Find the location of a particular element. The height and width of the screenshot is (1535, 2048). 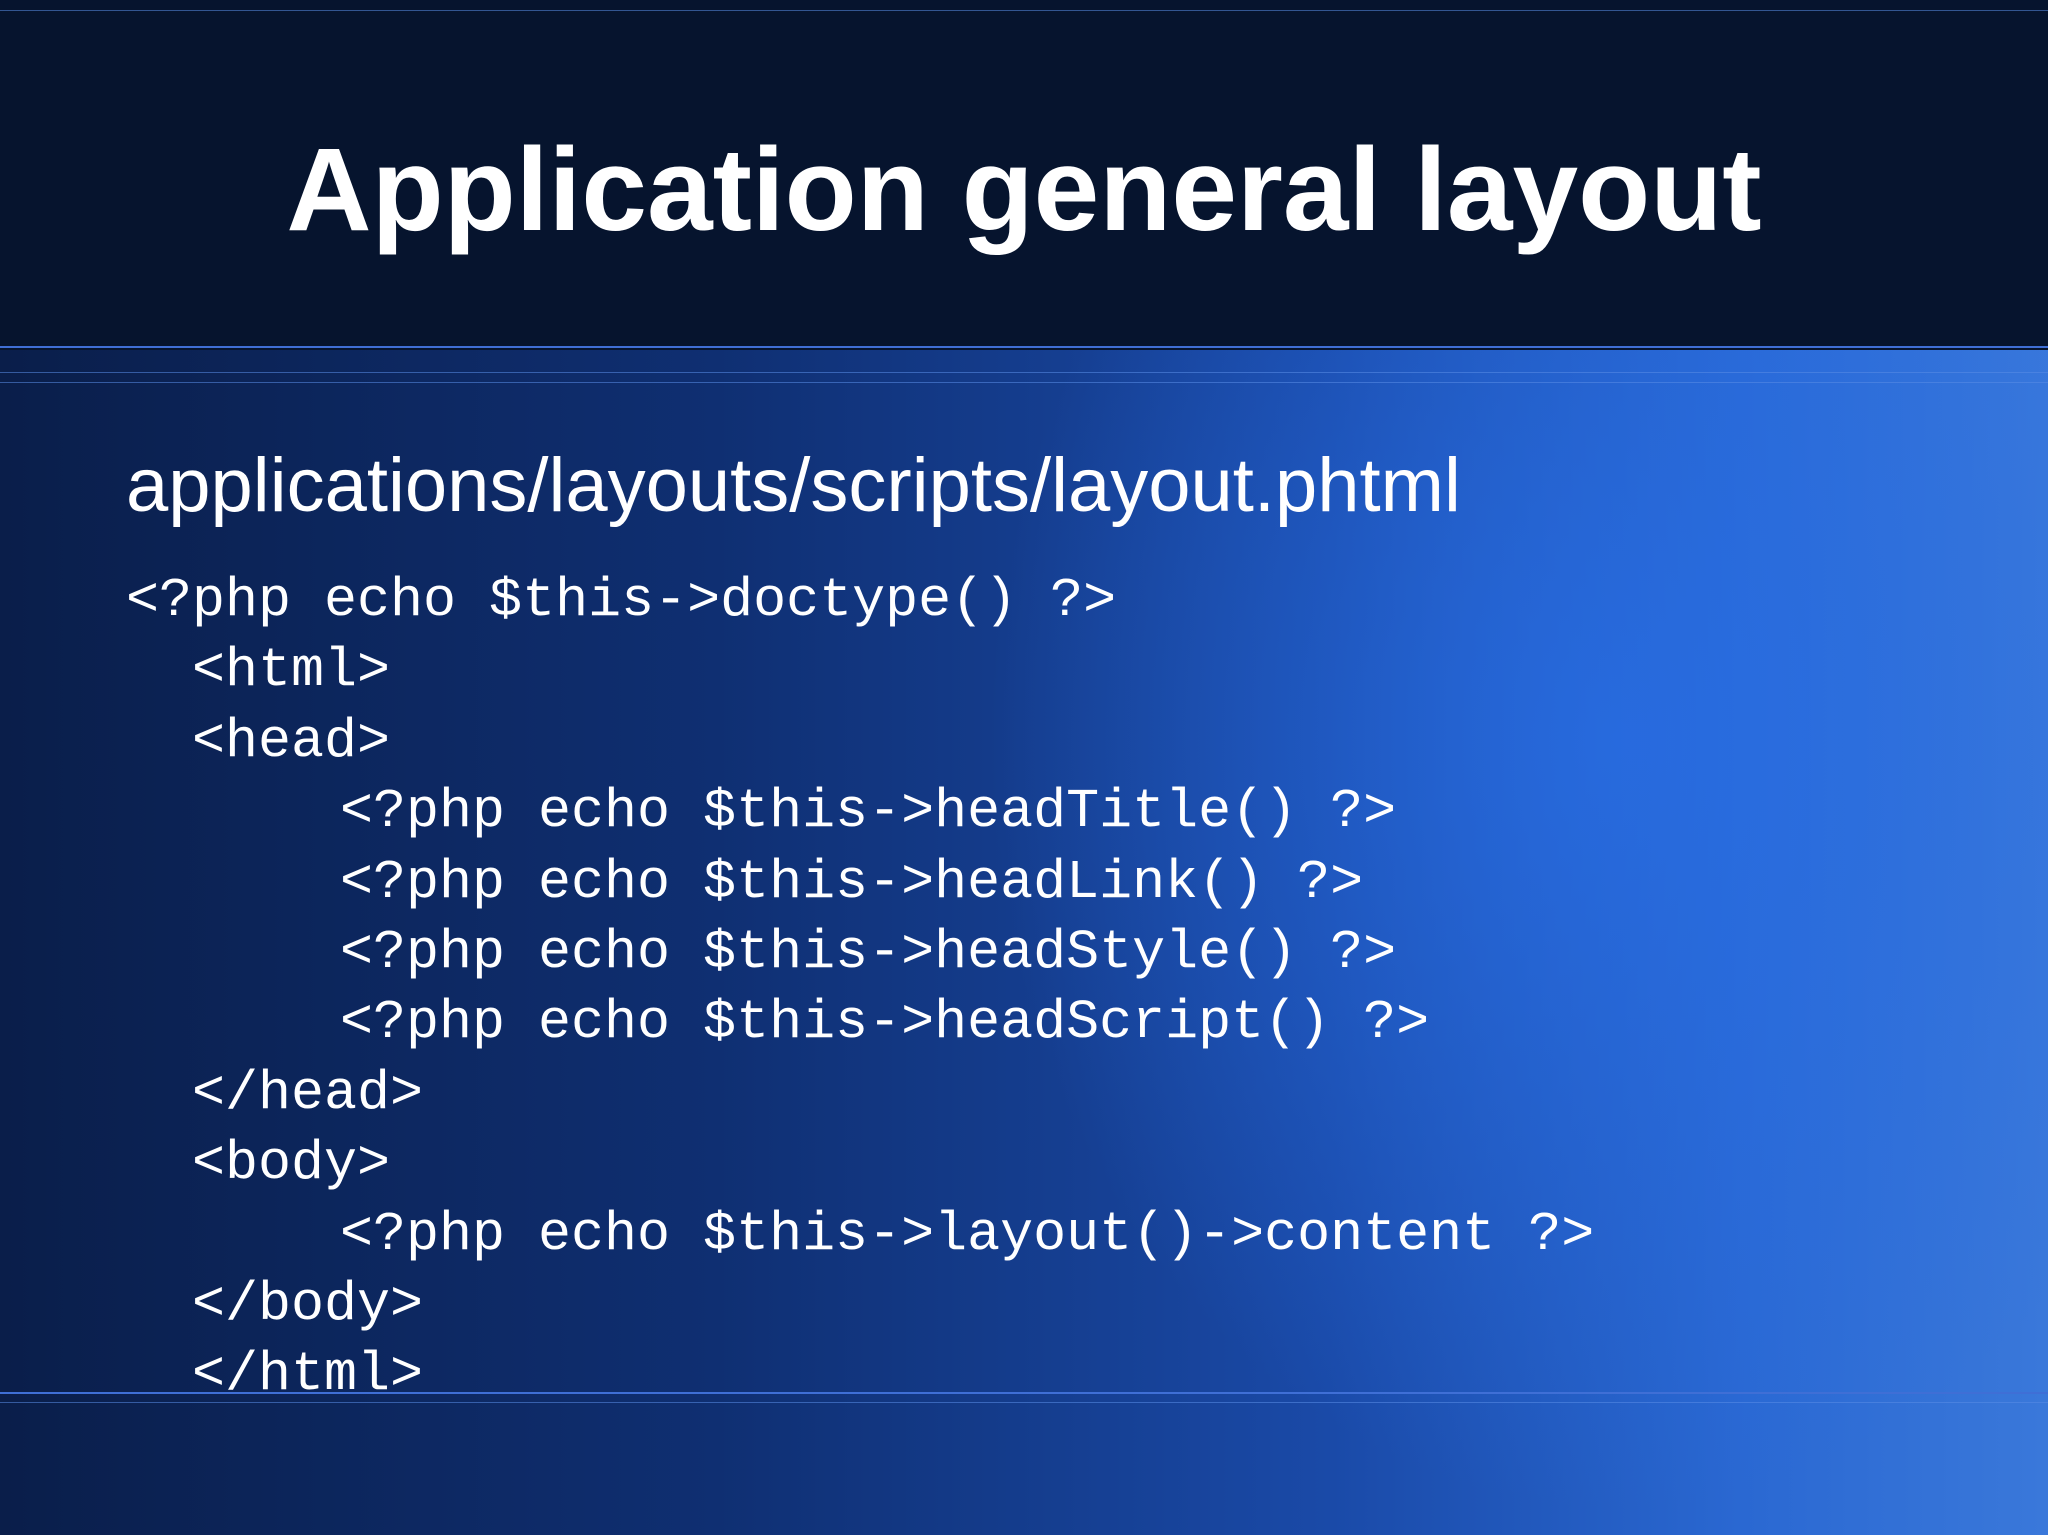

header-divider-line-tertiary is located at coordinates (1024, 382).